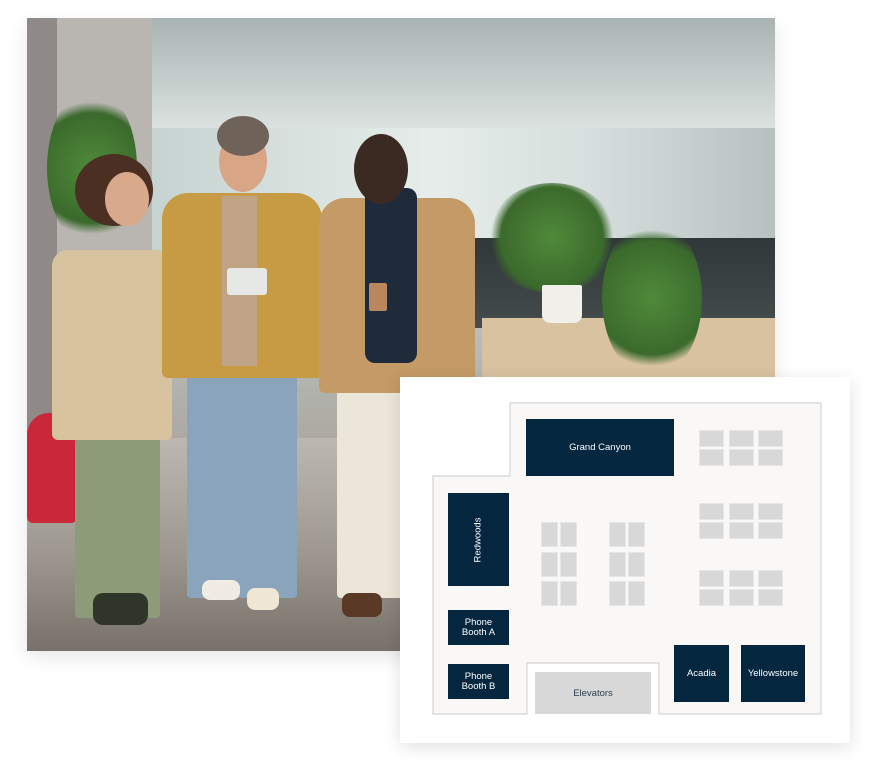 The image size is (869, 781). I want to click on photo-plant-far-right, so click(652, 298).